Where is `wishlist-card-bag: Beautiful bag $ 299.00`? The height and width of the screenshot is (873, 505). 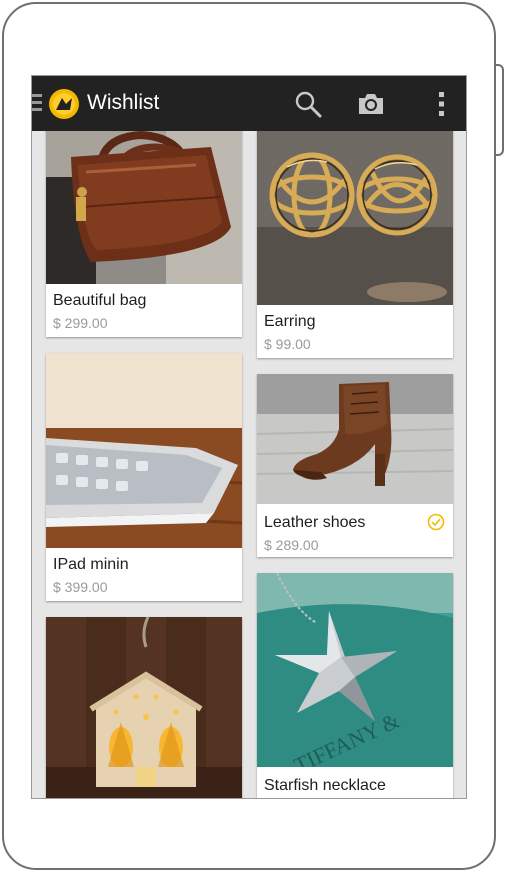 wishlist-card-bag: Beautiful bag $ 299.00 is located at coordinates (144, 227).